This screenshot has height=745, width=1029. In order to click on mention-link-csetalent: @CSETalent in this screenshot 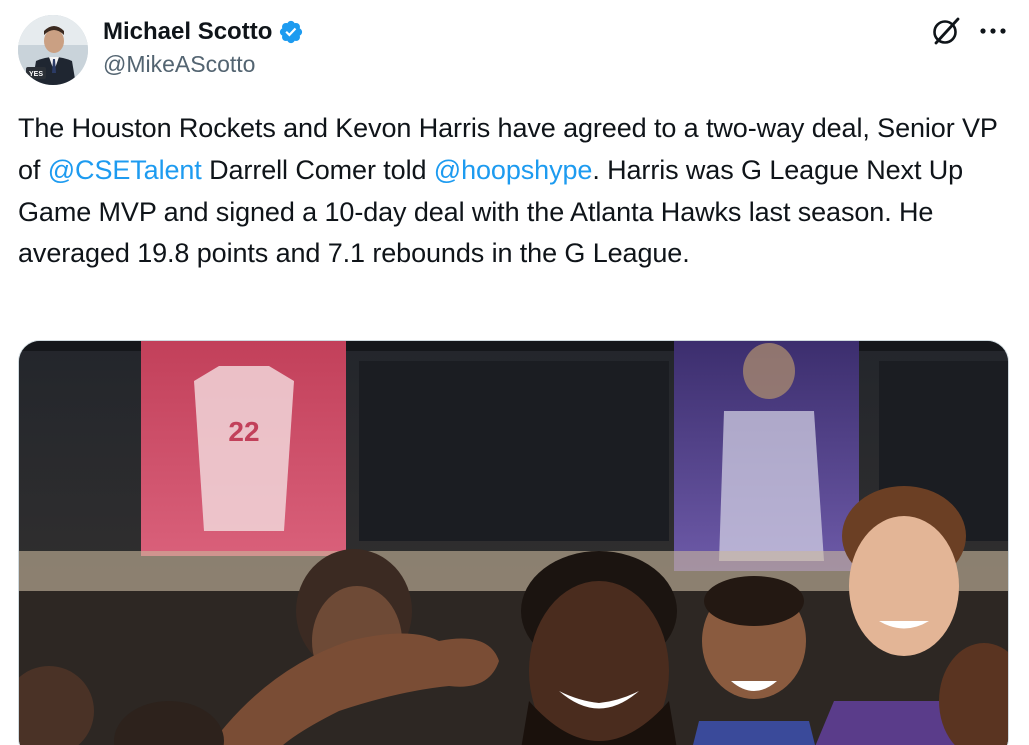, I will do `click(125, 170)`.